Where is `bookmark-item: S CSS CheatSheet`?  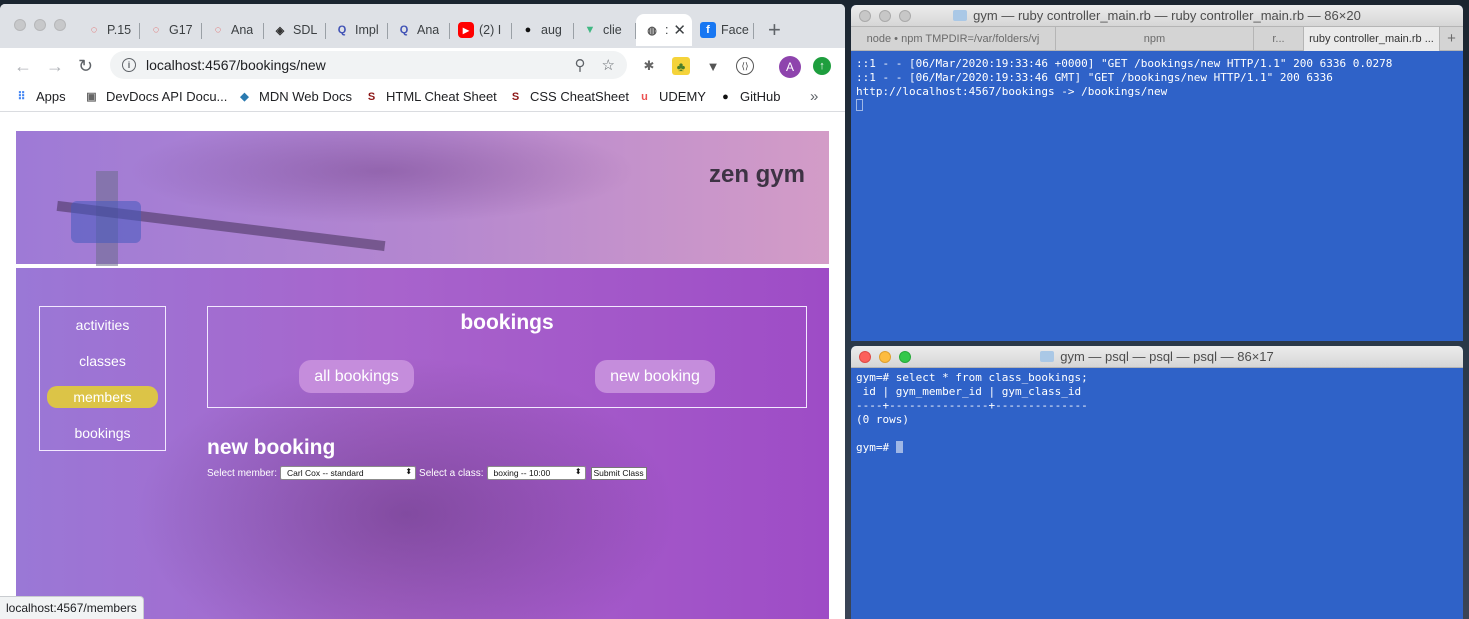 bookmark-item: S CSS CheatSheet is located at coordinates (568, 96).